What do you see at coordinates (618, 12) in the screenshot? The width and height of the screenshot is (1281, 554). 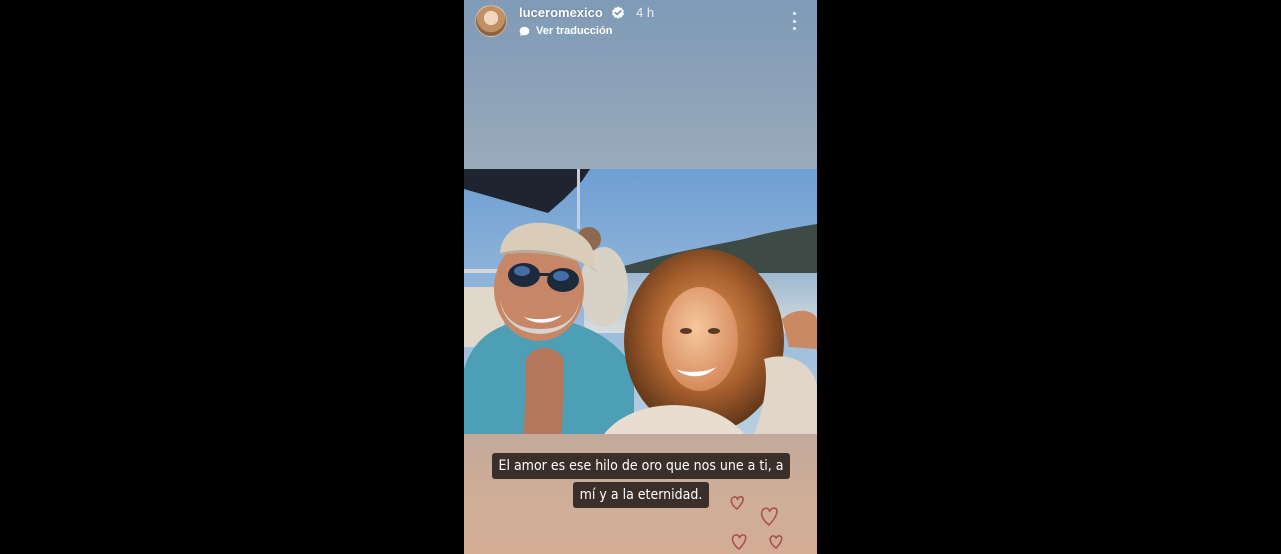 I see `verified-badge-icon` at bounding box center [618, 12].